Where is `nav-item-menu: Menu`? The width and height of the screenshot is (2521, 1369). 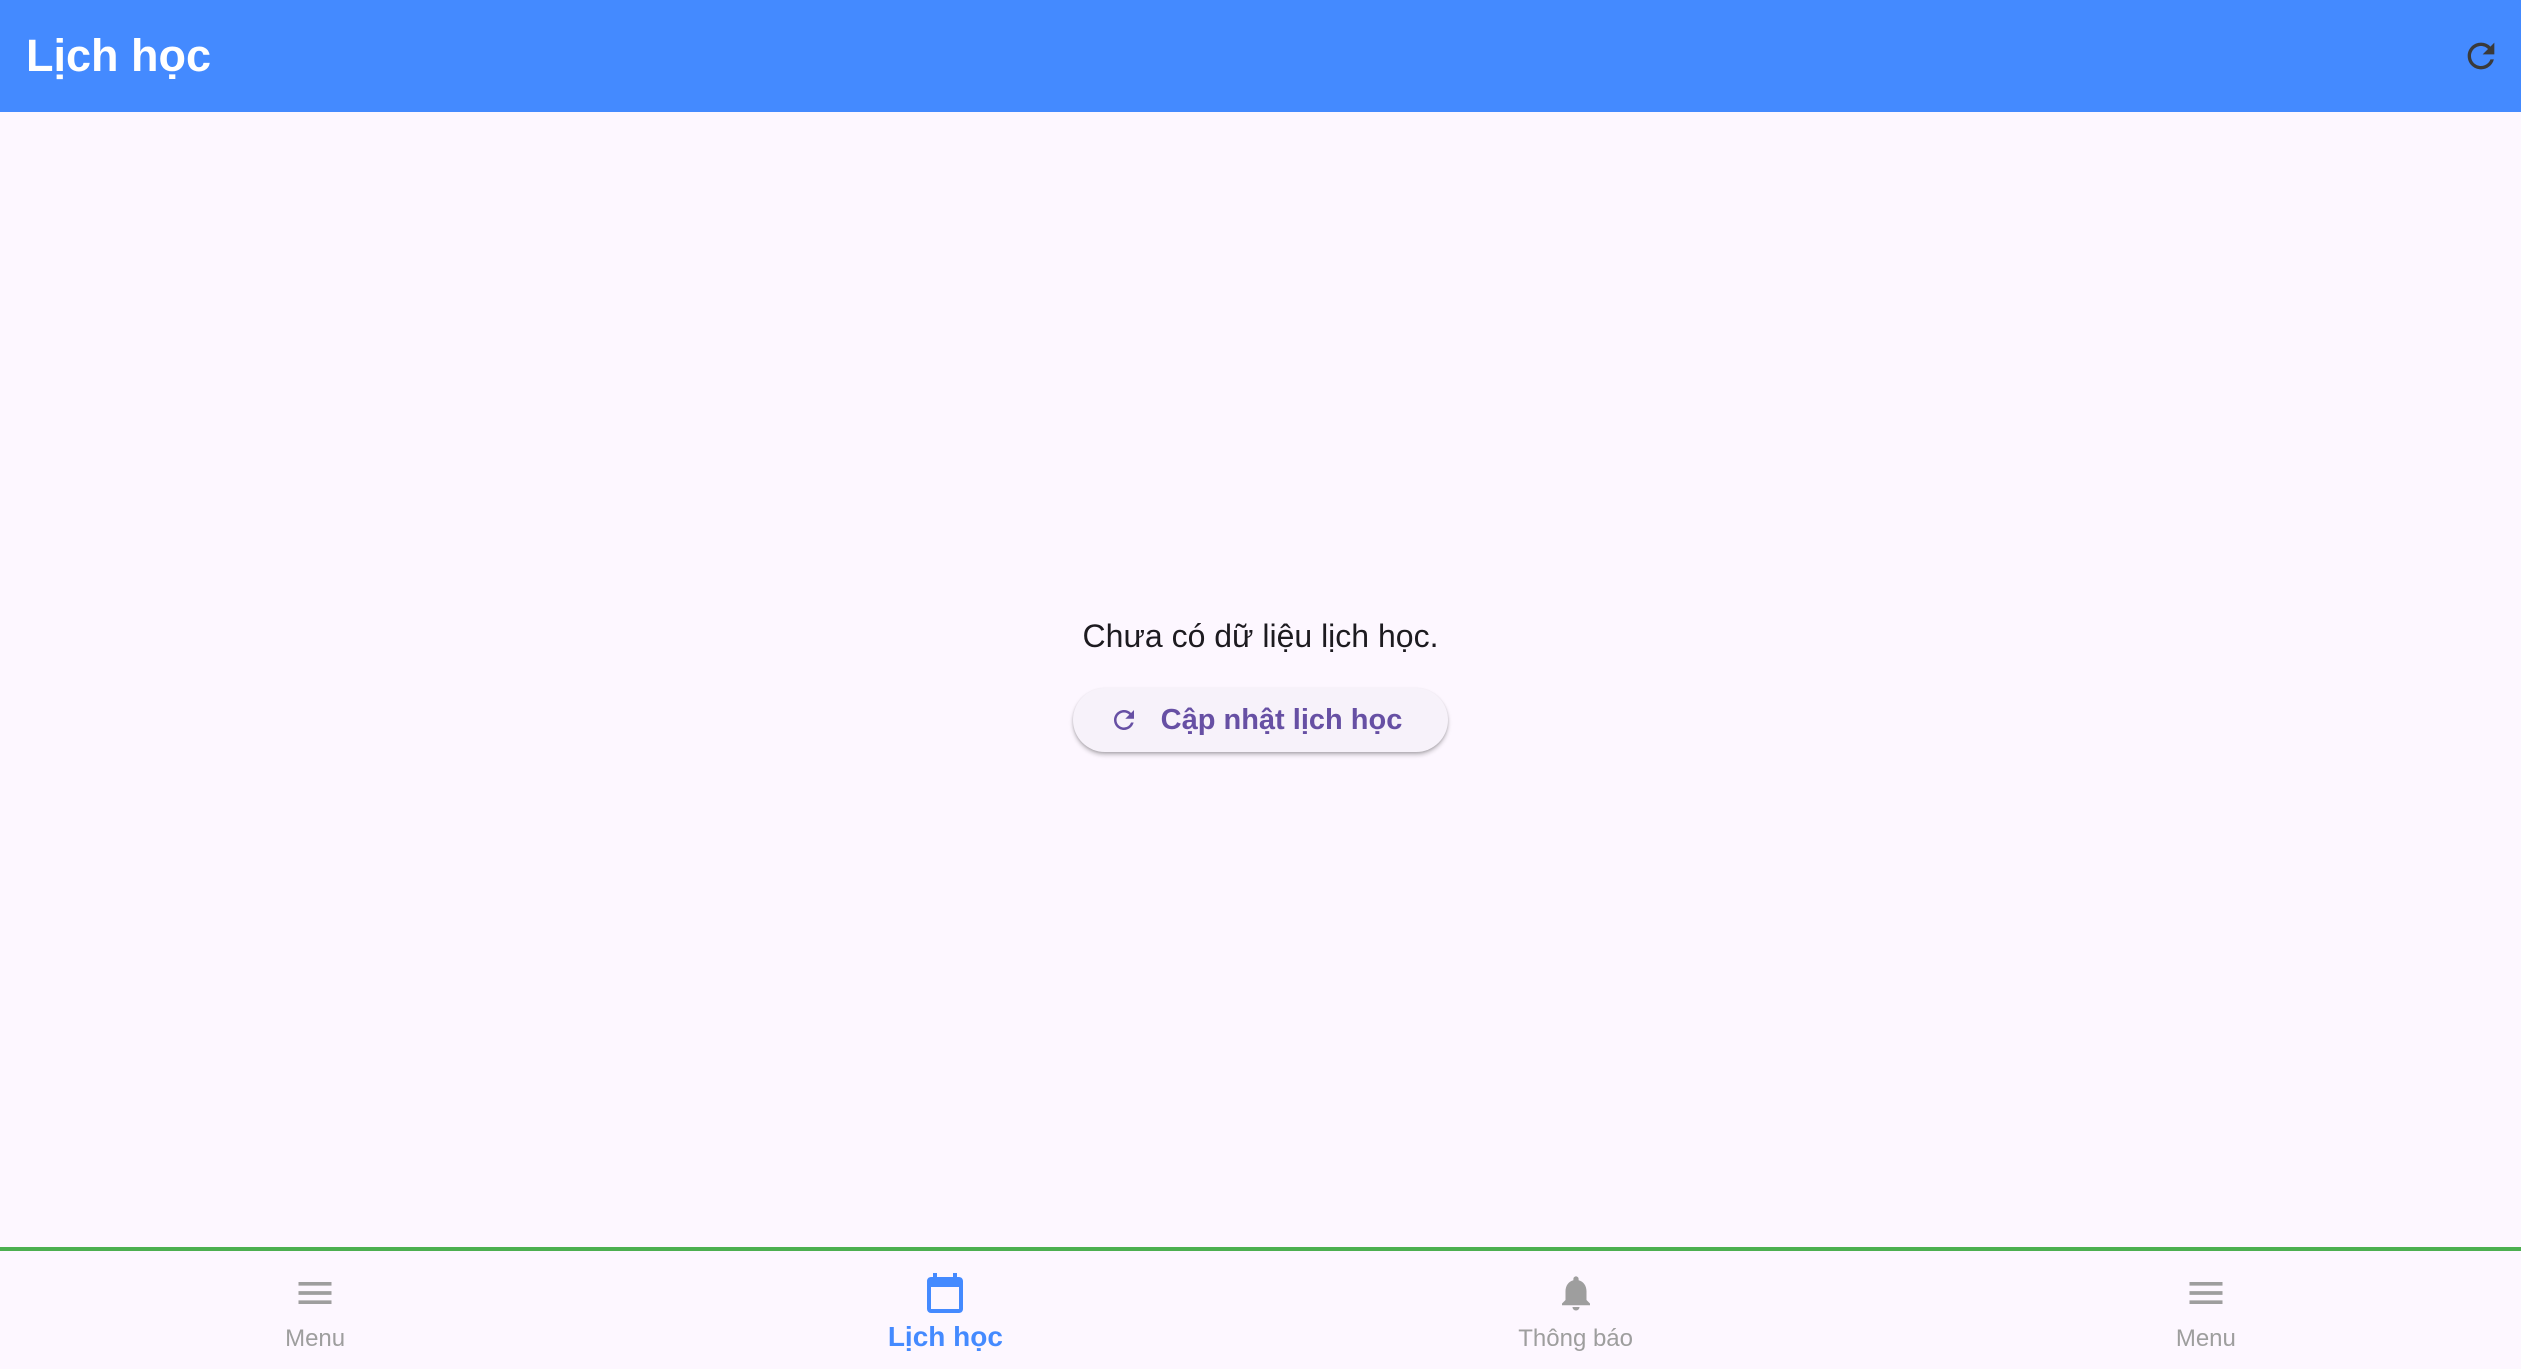
nav-item-menu: Menu is located at coordinates (315, 1310).